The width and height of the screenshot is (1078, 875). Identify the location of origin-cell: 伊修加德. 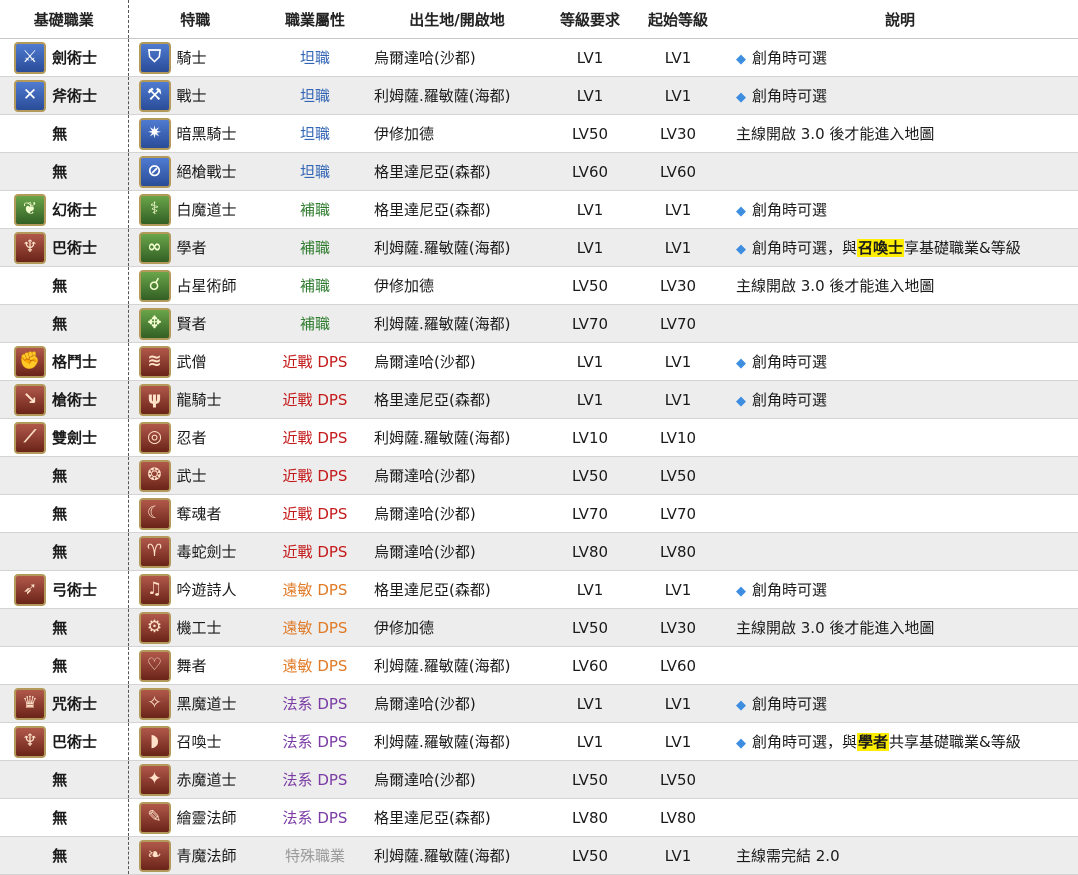
(457, 285).